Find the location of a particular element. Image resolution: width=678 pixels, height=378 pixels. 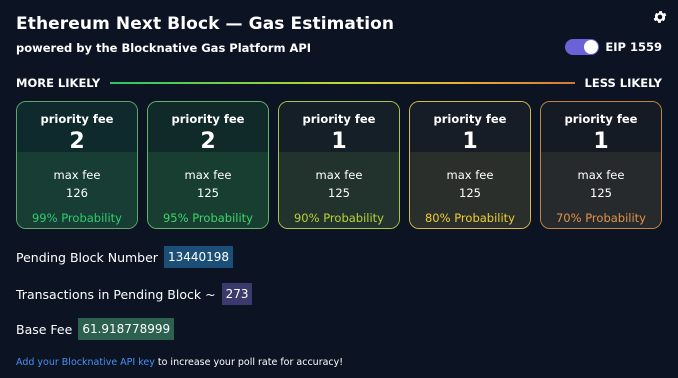

less-likely-label: LESS LIKELY is located at coordinates (623, 83).